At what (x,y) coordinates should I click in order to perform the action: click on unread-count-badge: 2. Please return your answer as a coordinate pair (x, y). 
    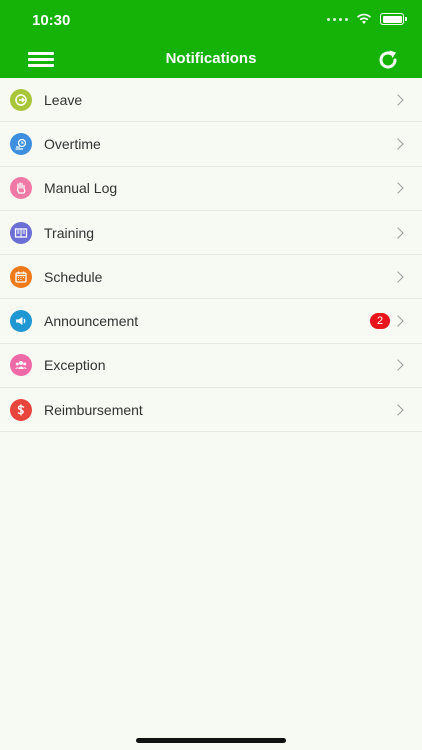
    Looking at the image, I should click on (380, 321).